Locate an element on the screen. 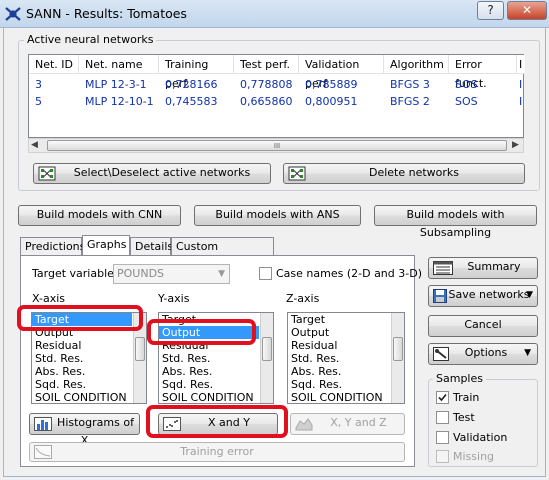 This screenshot has height=480, width=549. scroll-left-icon: ◀ is located at coordinates (34, 145).